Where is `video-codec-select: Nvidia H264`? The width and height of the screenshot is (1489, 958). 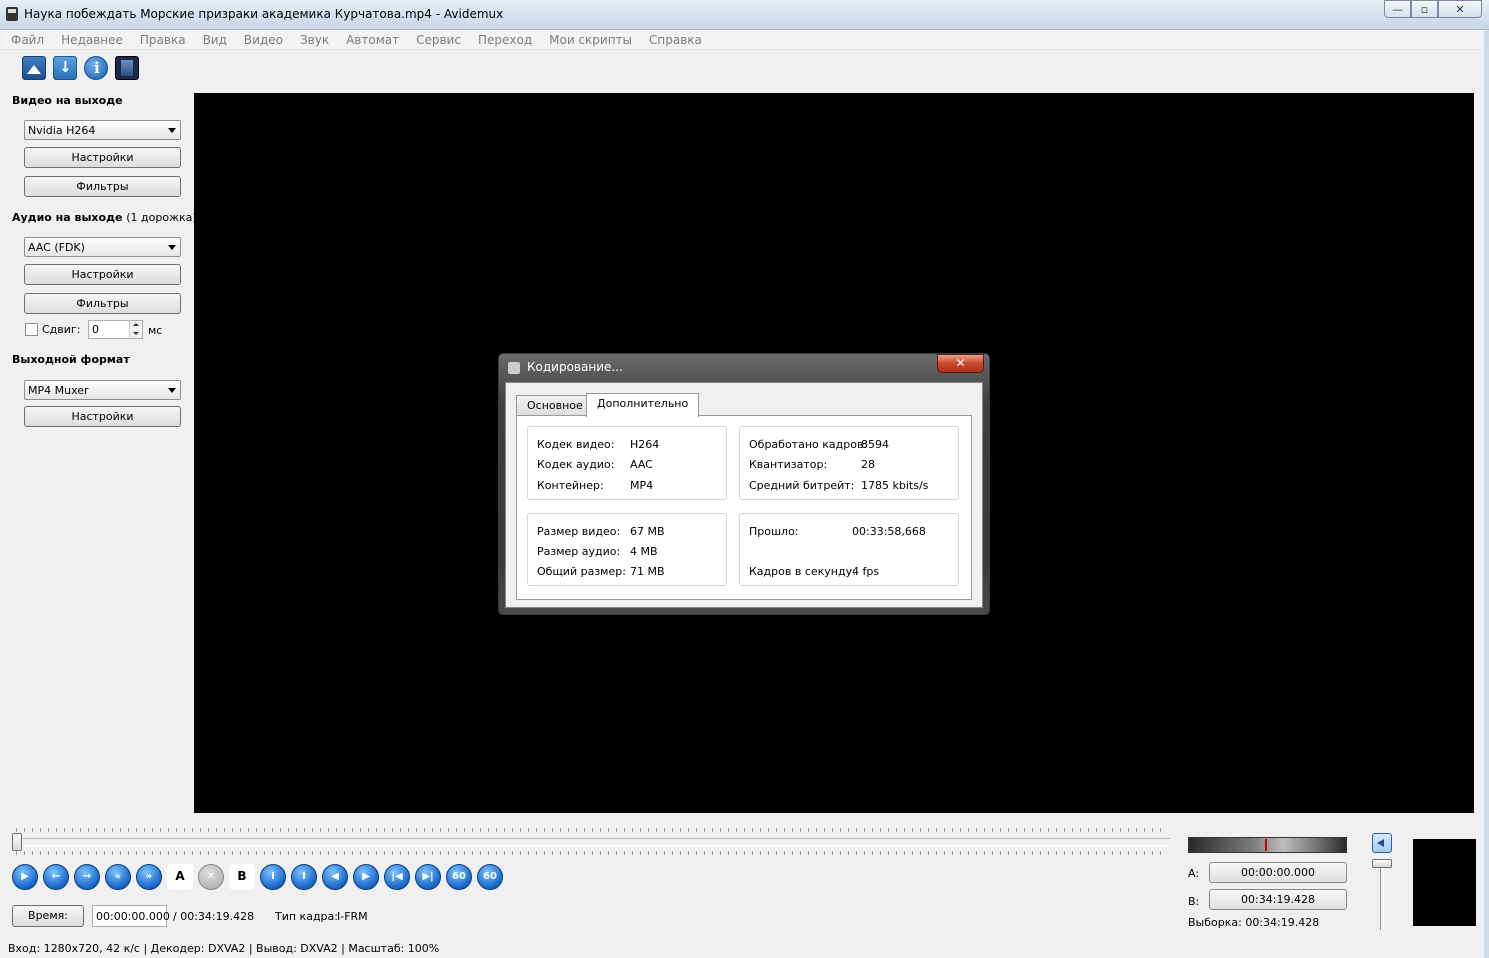 video-codec-select: Nvidia H264 is located at coordinates (102, 130).